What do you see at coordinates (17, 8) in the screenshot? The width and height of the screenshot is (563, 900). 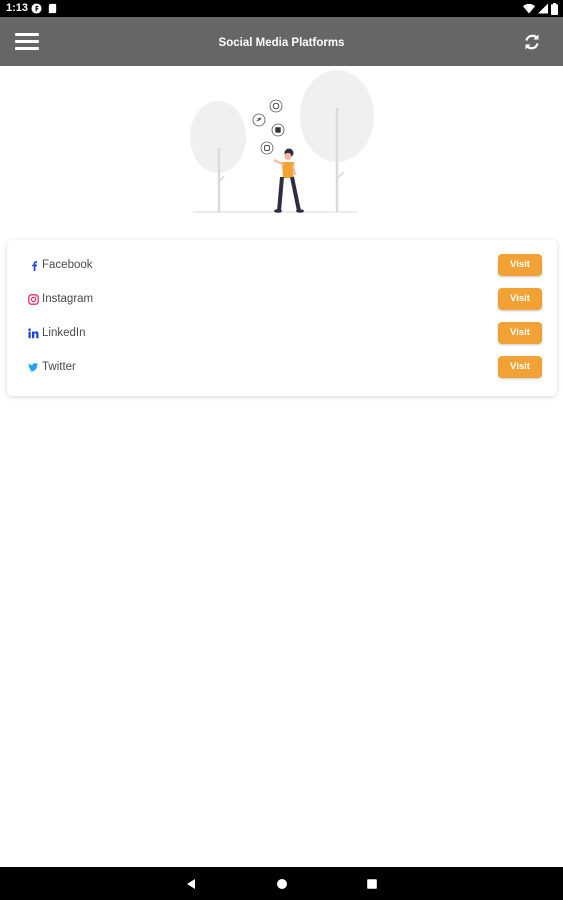 I see `status-time: 1:13` at bounding box center [17, 8].